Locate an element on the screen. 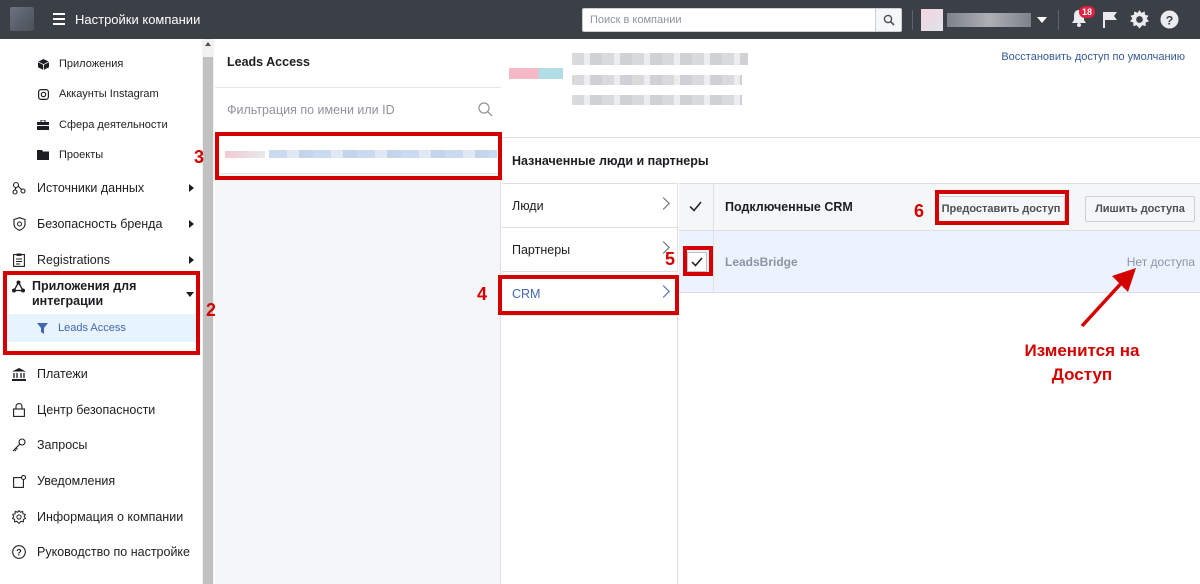 This screenshot has height=584, width=1200. search-input is located at coordinates (728, 20).